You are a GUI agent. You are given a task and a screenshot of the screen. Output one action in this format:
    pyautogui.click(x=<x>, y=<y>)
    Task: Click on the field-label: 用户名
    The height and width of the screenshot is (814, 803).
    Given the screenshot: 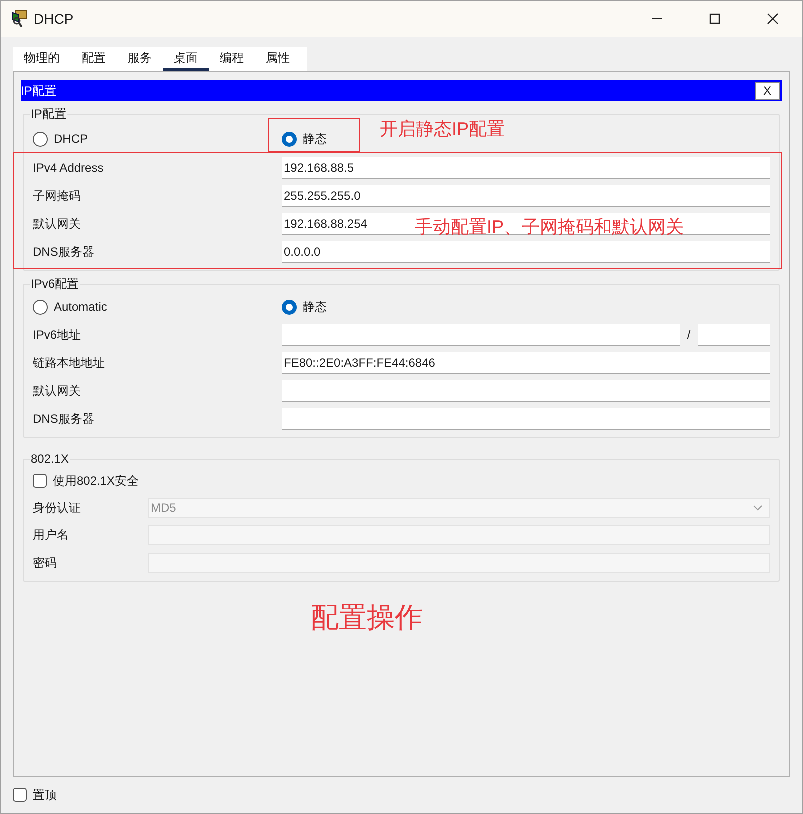 What is the action you would take?
    pyautogui.click(x=51, y=535)
    